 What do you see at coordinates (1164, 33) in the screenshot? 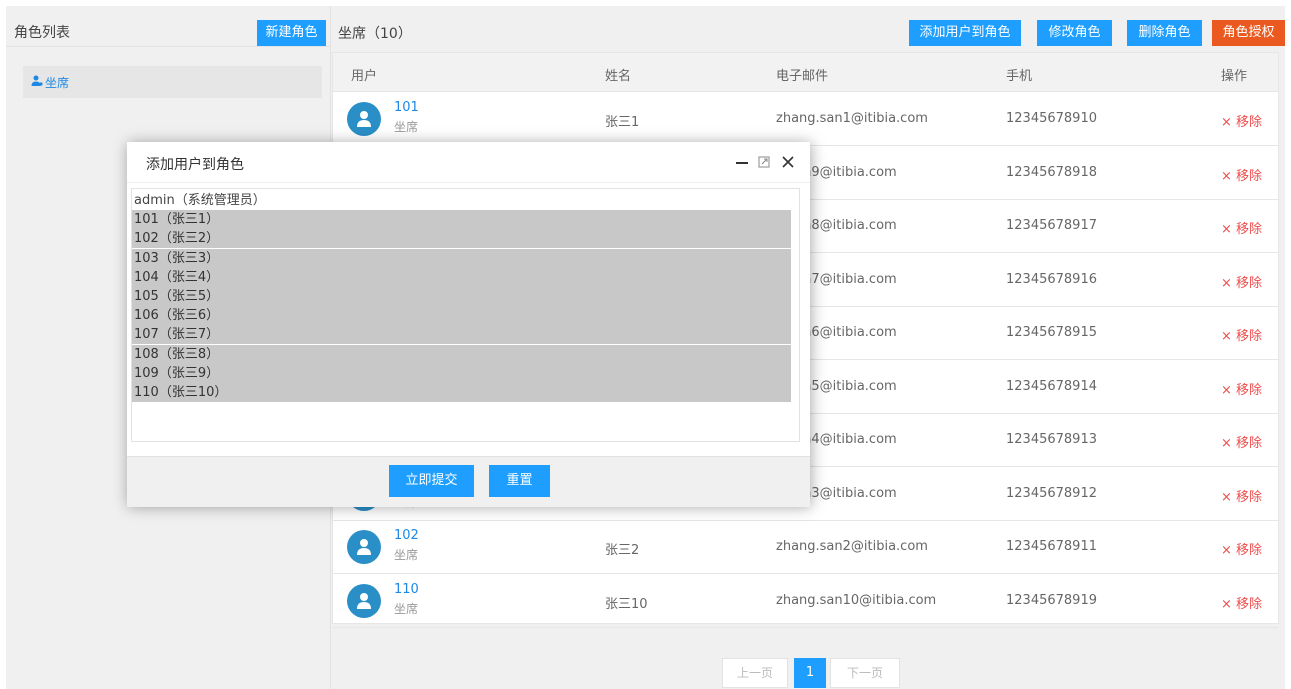
I see `delete-role-button: 删除角色` at bounding box center [1164, 33].